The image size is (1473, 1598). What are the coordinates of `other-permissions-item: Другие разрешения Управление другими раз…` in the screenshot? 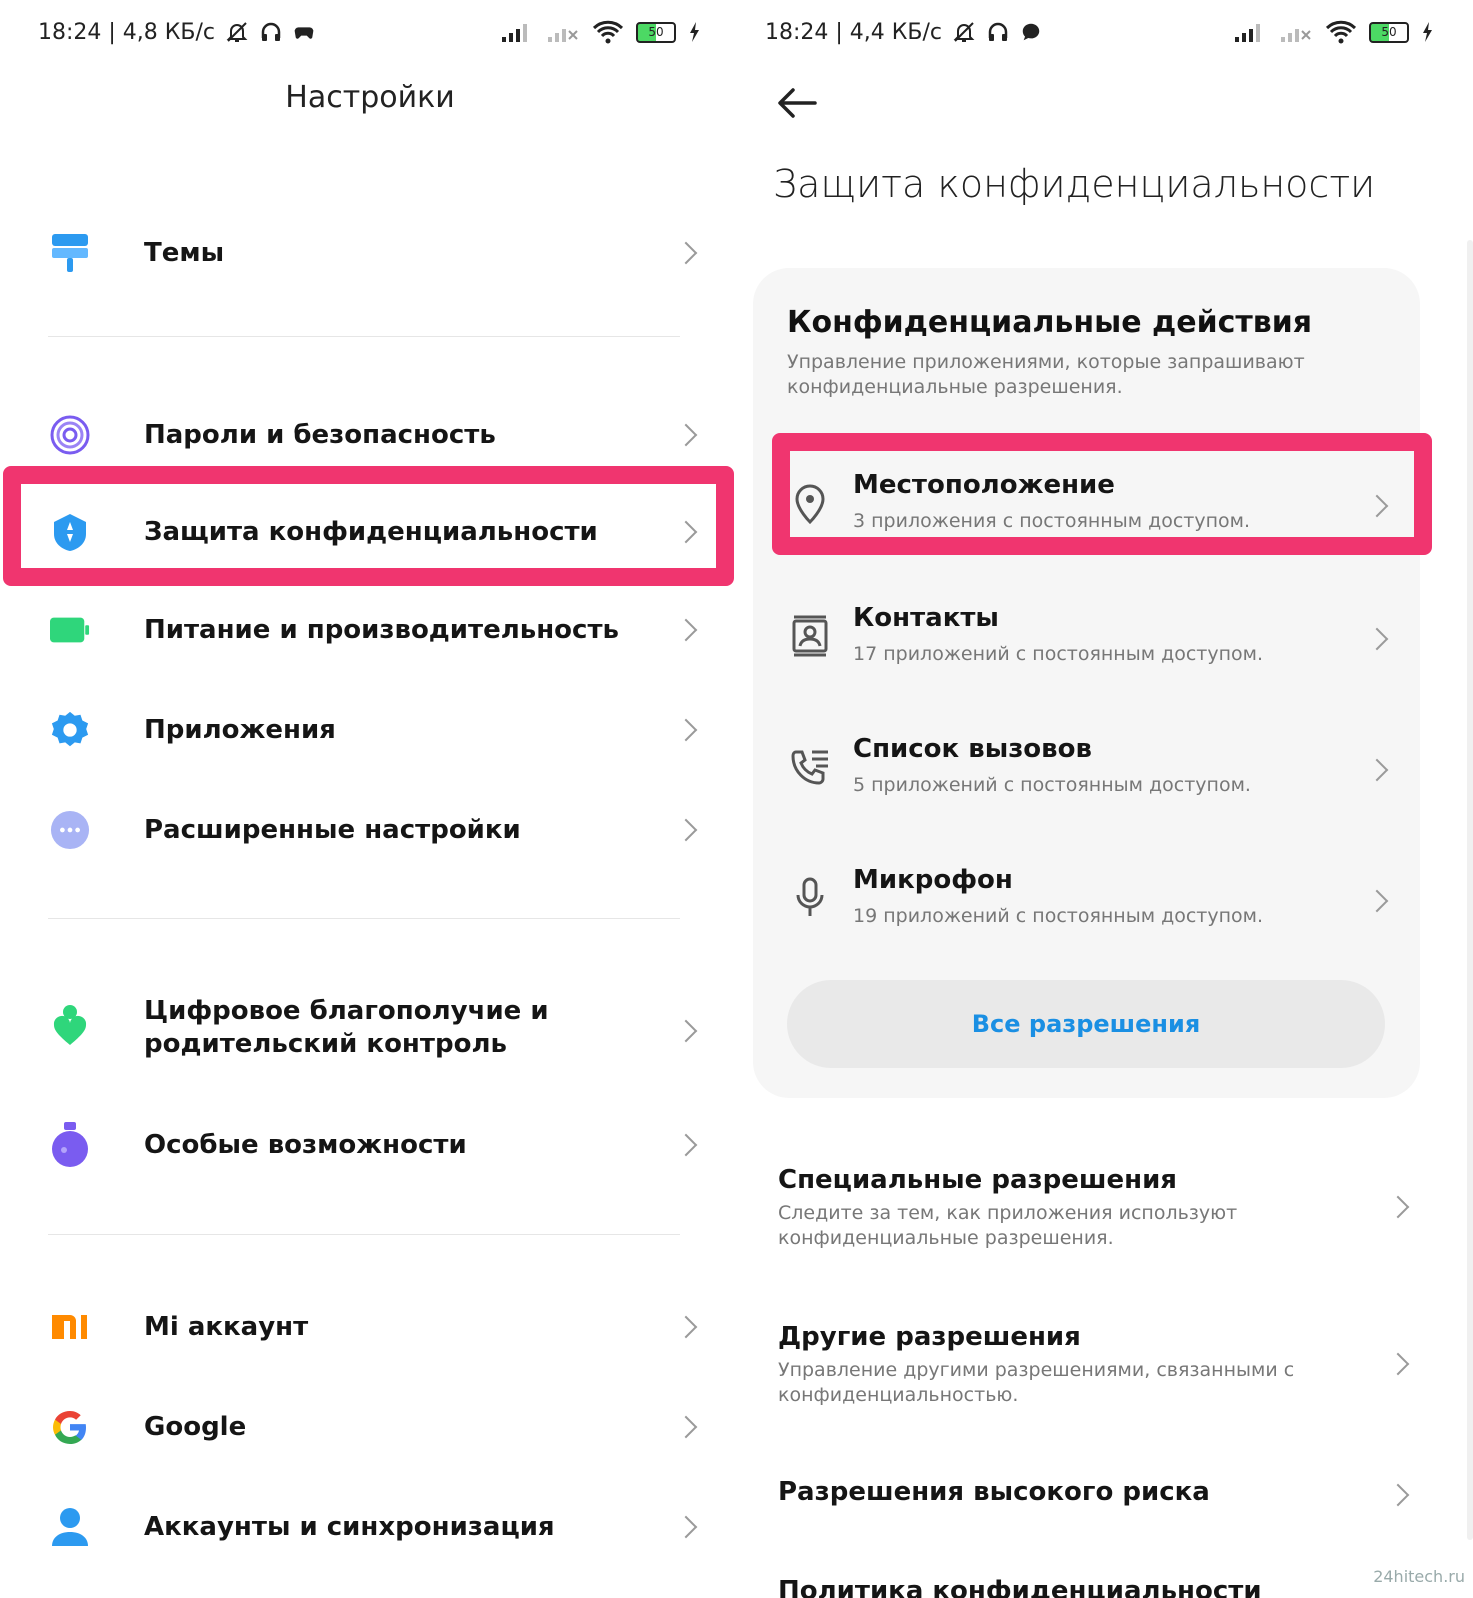 It's located at (1103, 1364).